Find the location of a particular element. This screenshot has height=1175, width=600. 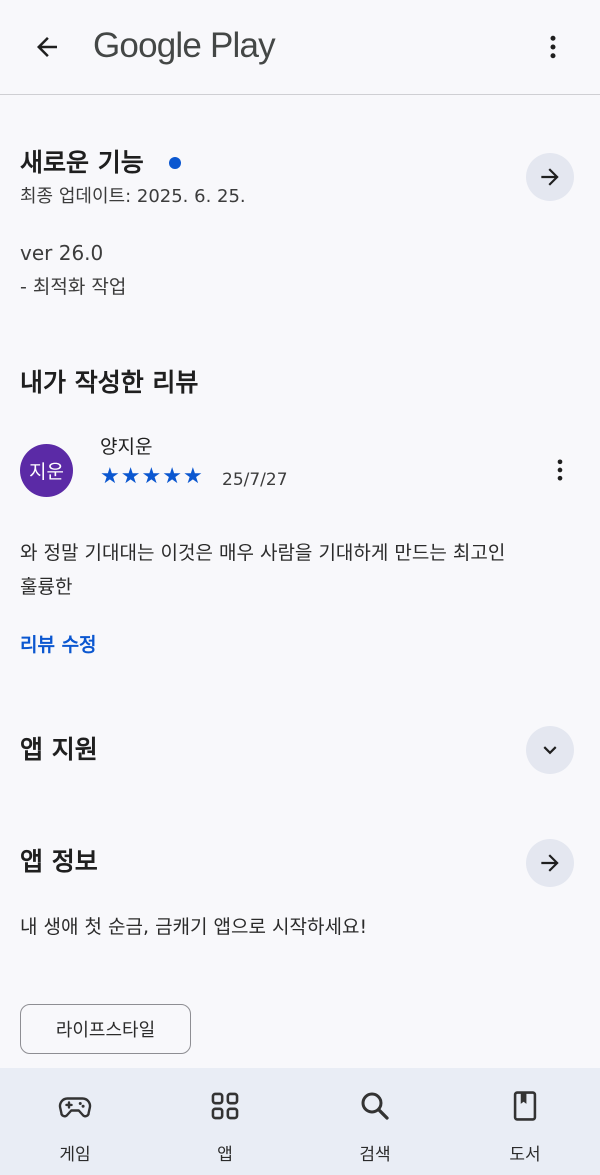

review-text-line-2: 훌륭한 is located at coordinates (46, 587).